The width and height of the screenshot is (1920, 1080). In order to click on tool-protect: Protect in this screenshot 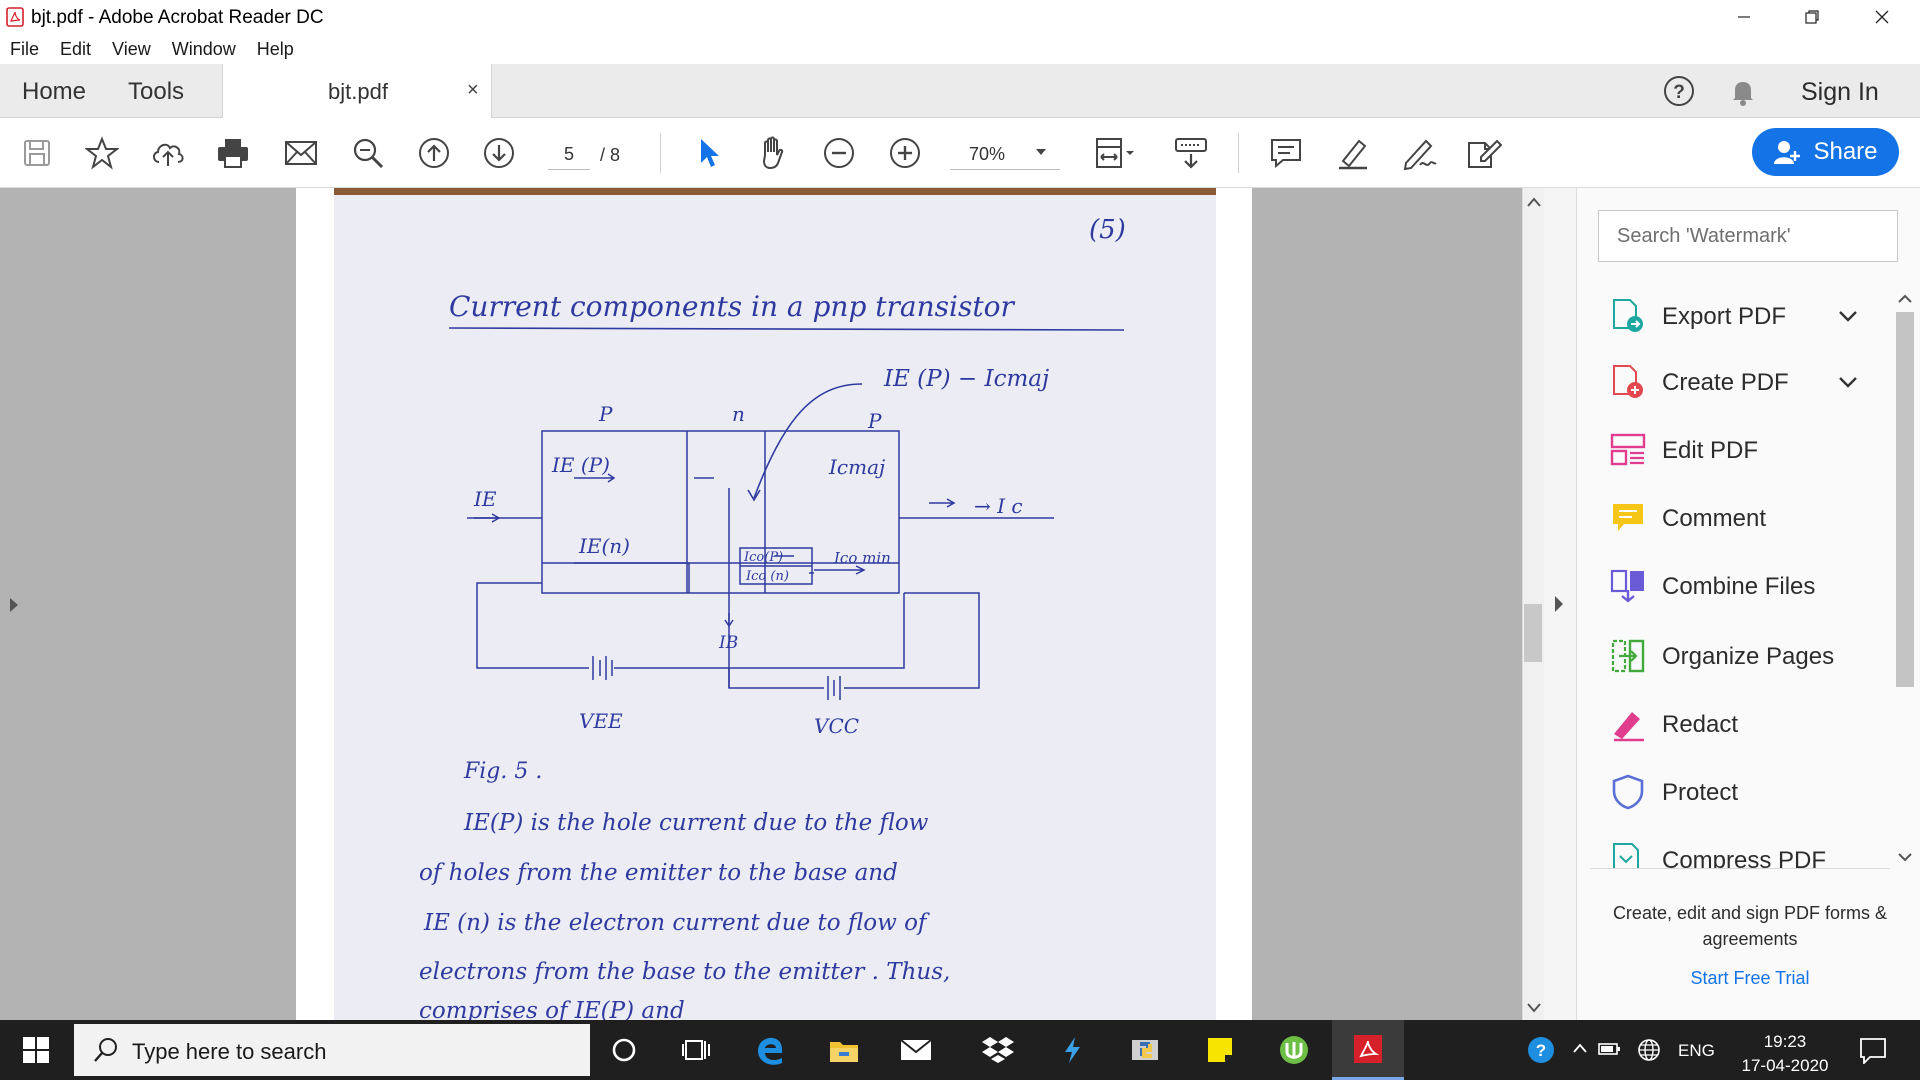, I will do `click(1755, 792)`.